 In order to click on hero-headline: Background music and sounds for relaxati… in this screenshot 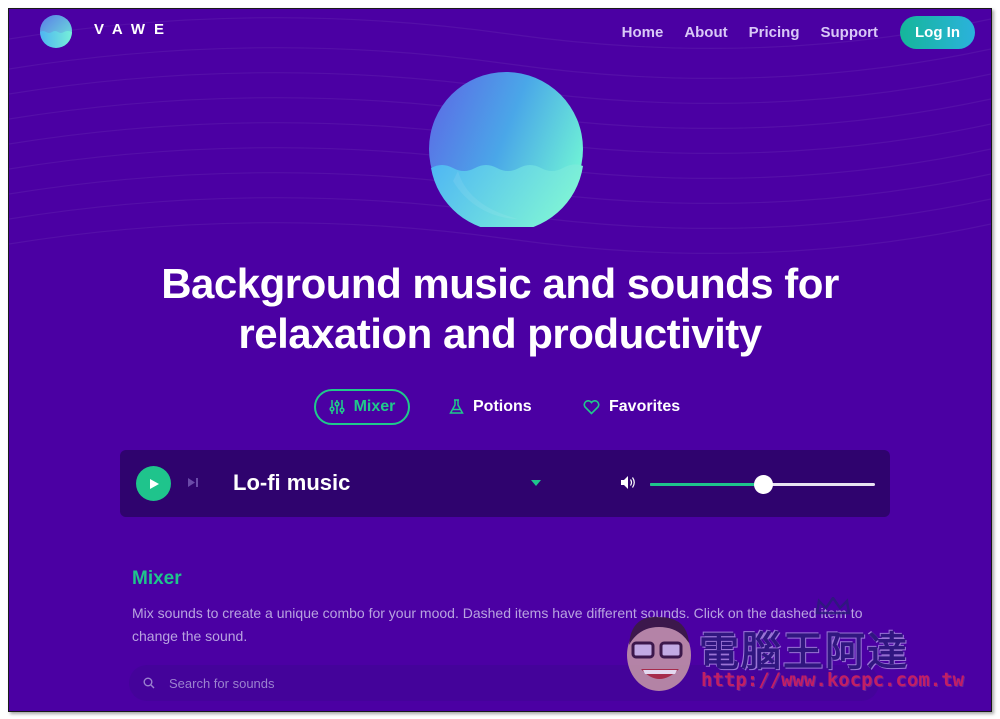, I will do `click(500, 309)`.